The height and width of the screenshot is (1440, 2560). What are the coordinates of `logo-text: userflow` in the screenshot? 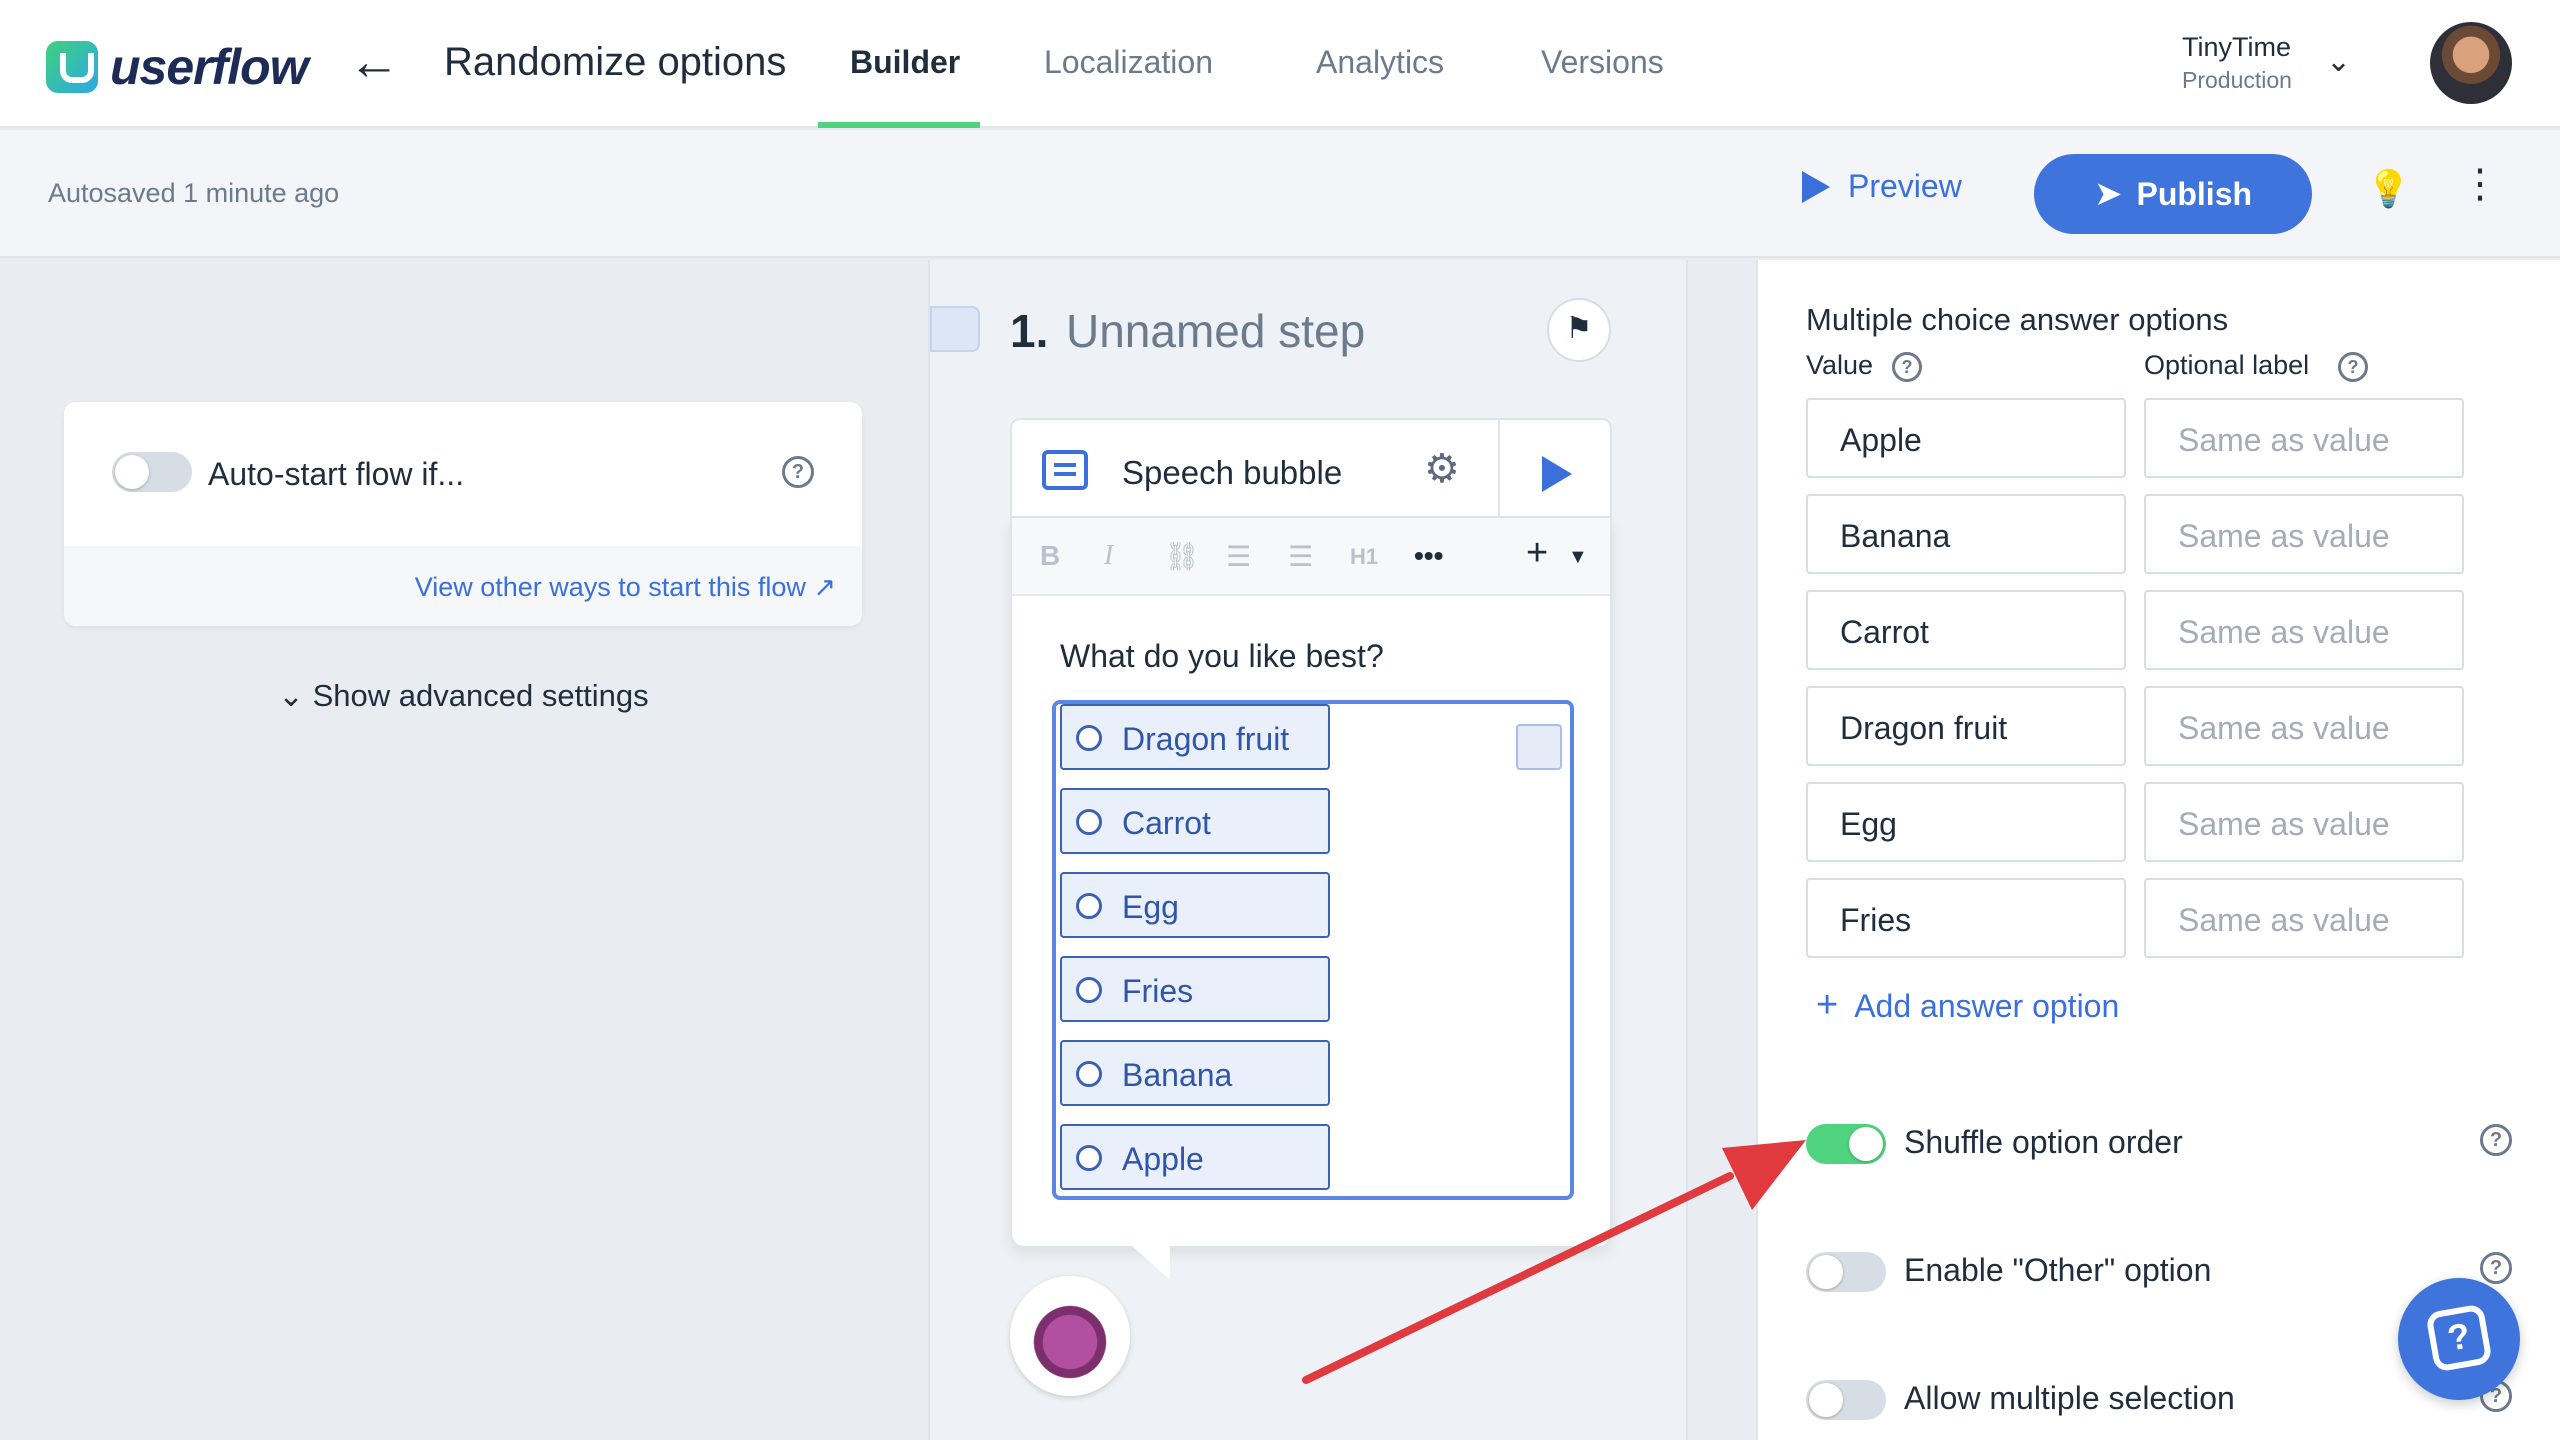 It's located at (209, 67).